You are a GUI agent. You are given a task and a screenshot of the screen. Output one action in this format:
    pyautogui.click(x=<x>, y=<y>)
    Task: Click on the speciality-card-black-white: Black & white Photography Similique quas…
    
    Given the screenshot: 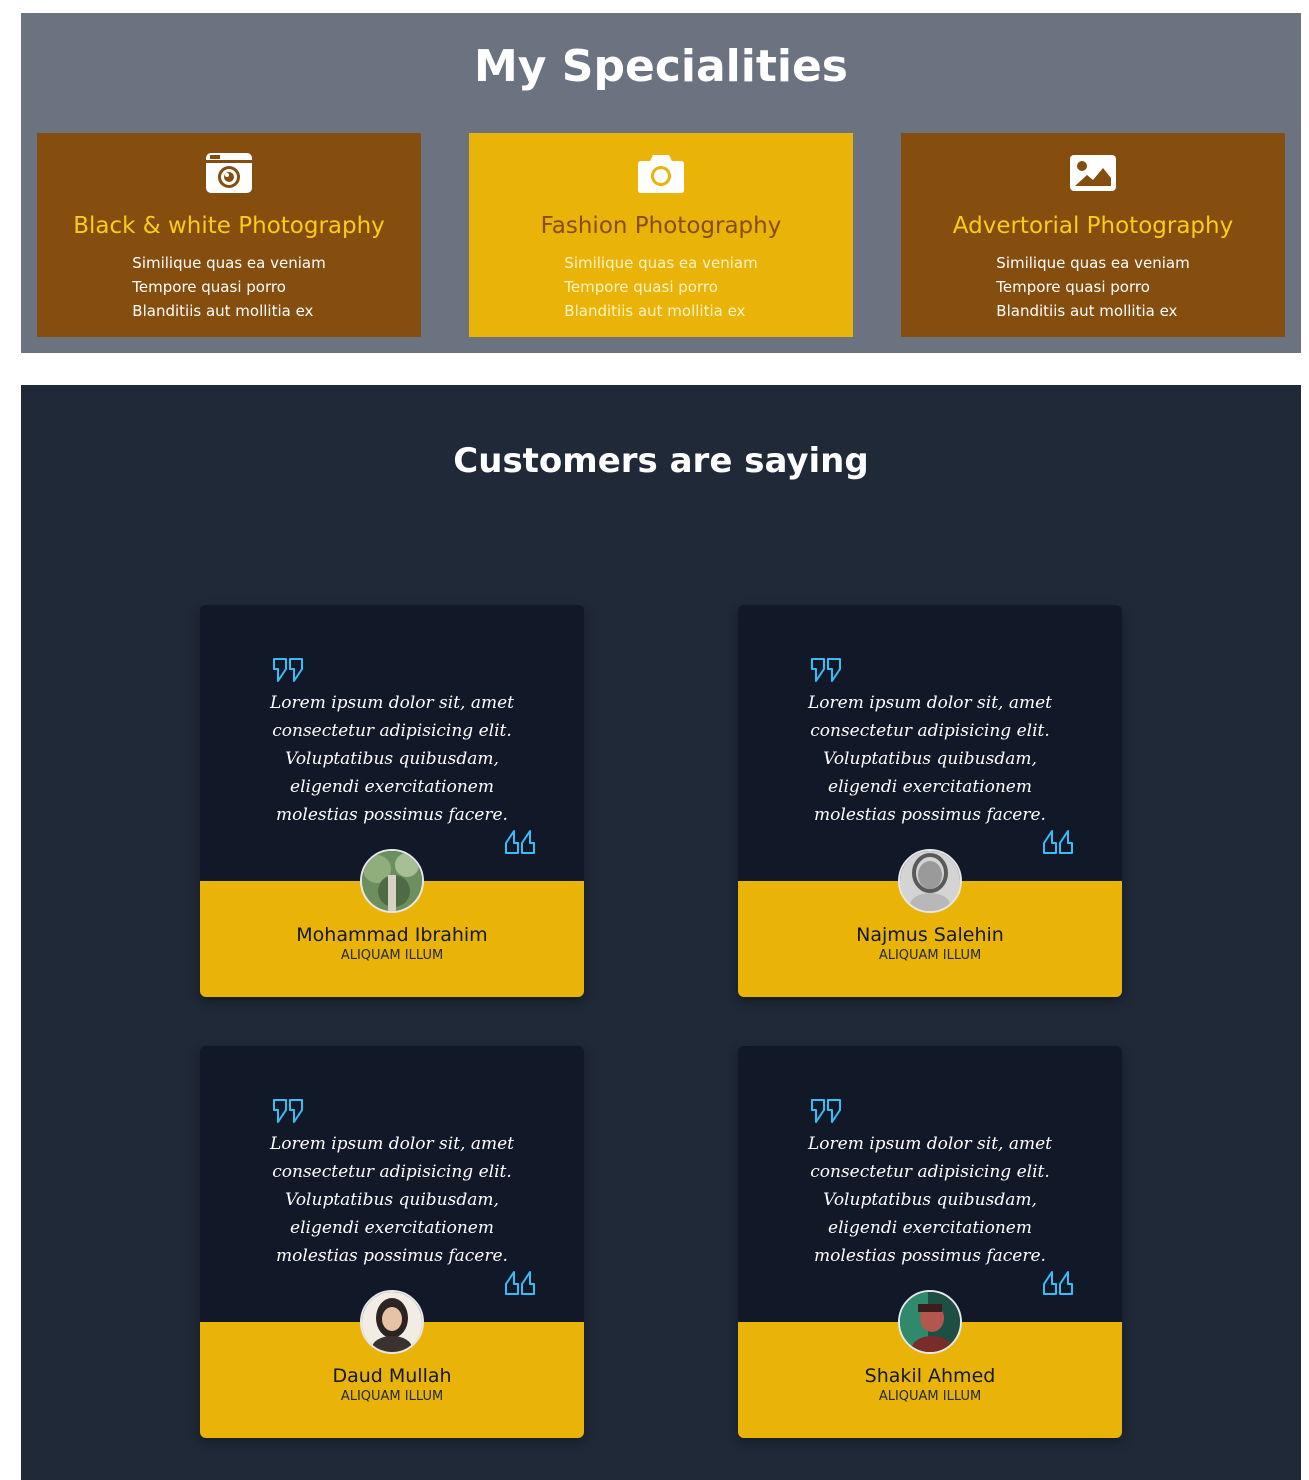 What is the action you would take?
    pyautogui.click(x=229, y=235)
    